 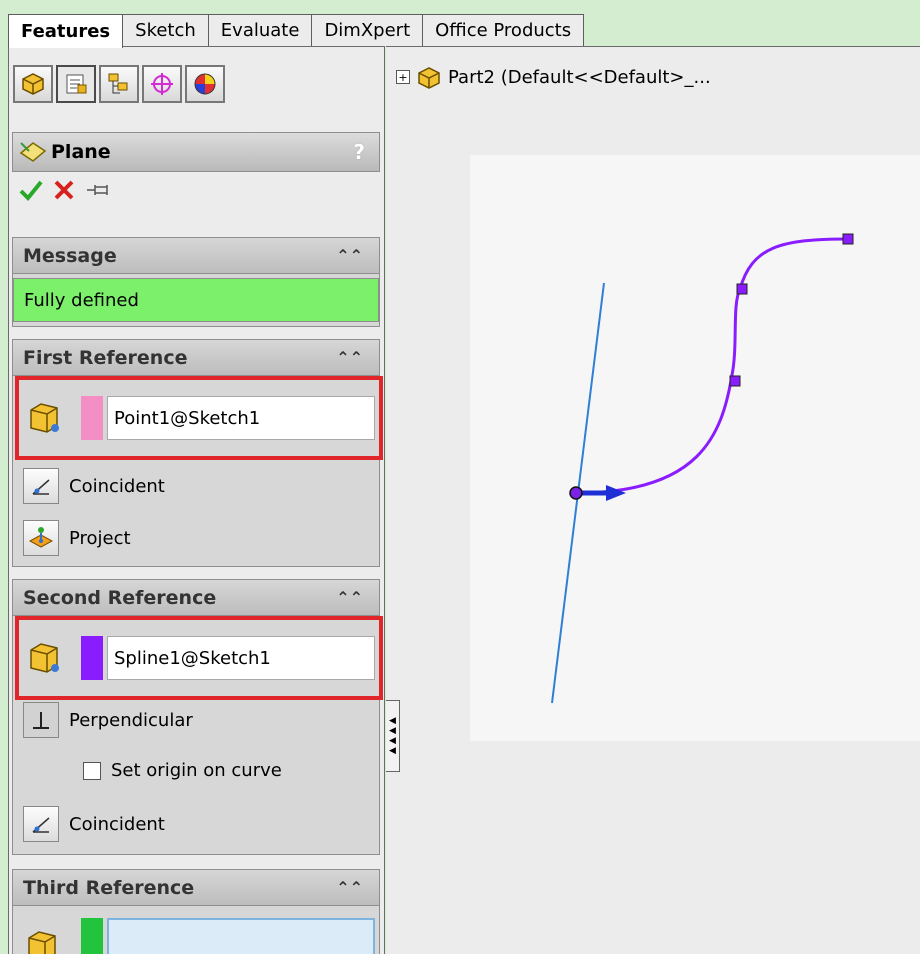 What do you see at coordinates (403, 77) in the screenshot?
I see `expand-icon: +` at bounding box center [403, 77].